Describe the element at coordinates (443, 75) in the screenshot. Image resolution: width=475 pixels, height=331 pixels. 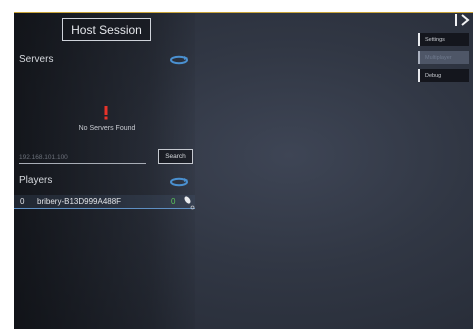
I see `tab-debug: Debug` at that location.